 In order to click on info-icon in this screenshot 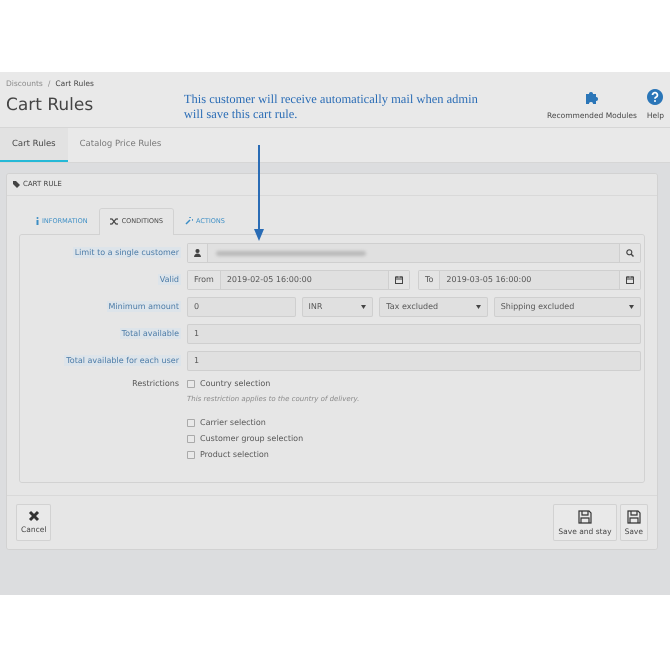, I will do `click(37, 221)`.